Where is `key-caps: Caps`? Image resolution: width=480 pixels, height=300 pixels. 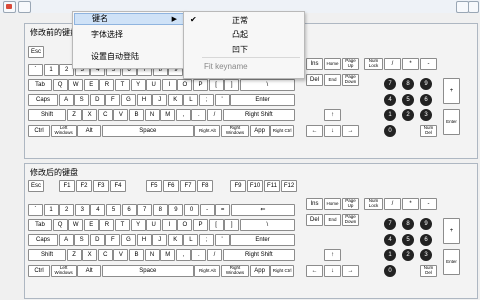
key-caps: Caps is located at coordinates (43, 100).